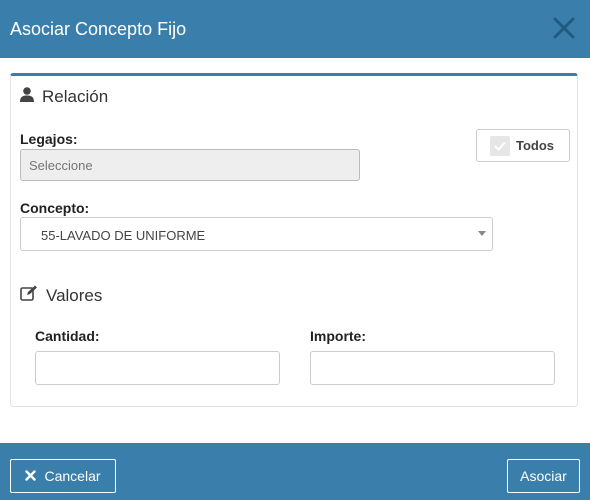  What do you see at coordinates (49, 139) in the screenshot?
I see `legajos-label: Legajos:` at bounding box center [49, 139].